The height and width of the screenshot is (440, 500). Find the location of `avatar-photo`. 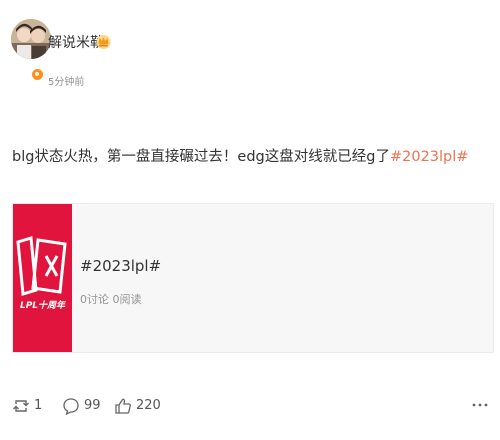

avatar-photo is located at coordinates (31, 39).